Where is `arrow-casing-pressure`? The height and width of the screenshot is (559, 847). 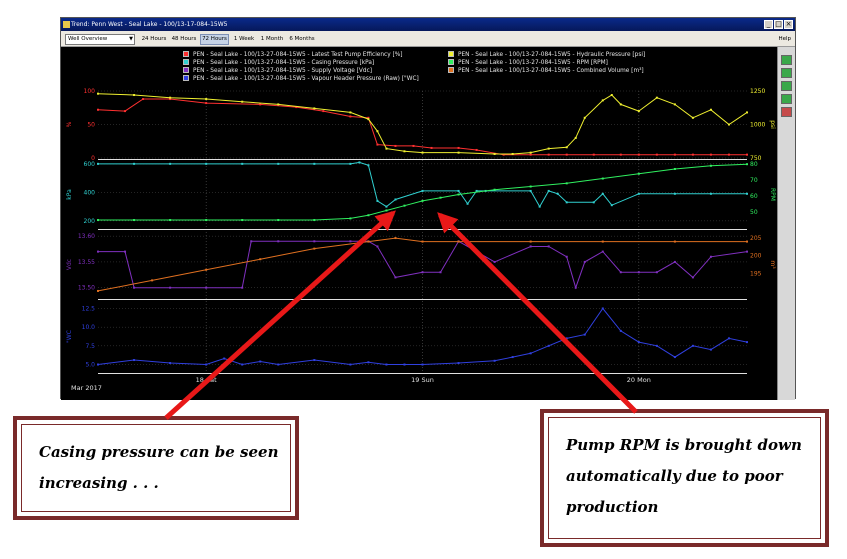 arrow-casing-pressure is located at coordinates (280, 315).